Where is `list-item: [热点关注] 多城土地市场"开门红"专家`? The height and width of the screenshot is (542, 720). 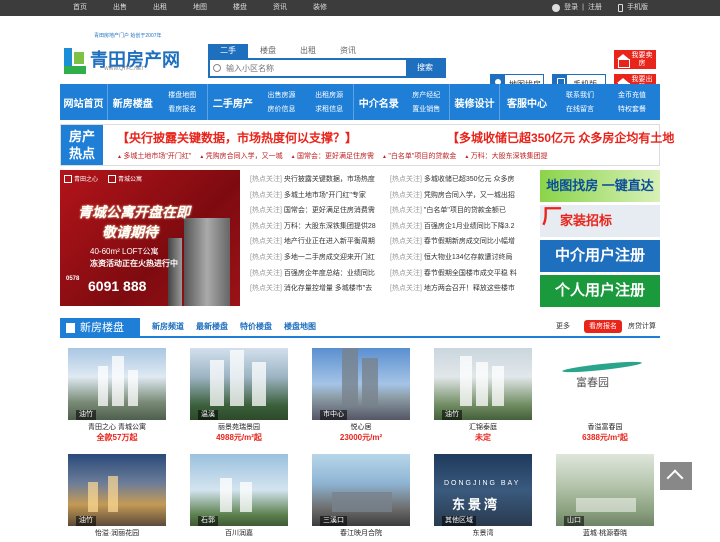 list-item: [热点关注] 多城土地市场"开门红"专家 is located at coordinates (315, 196).